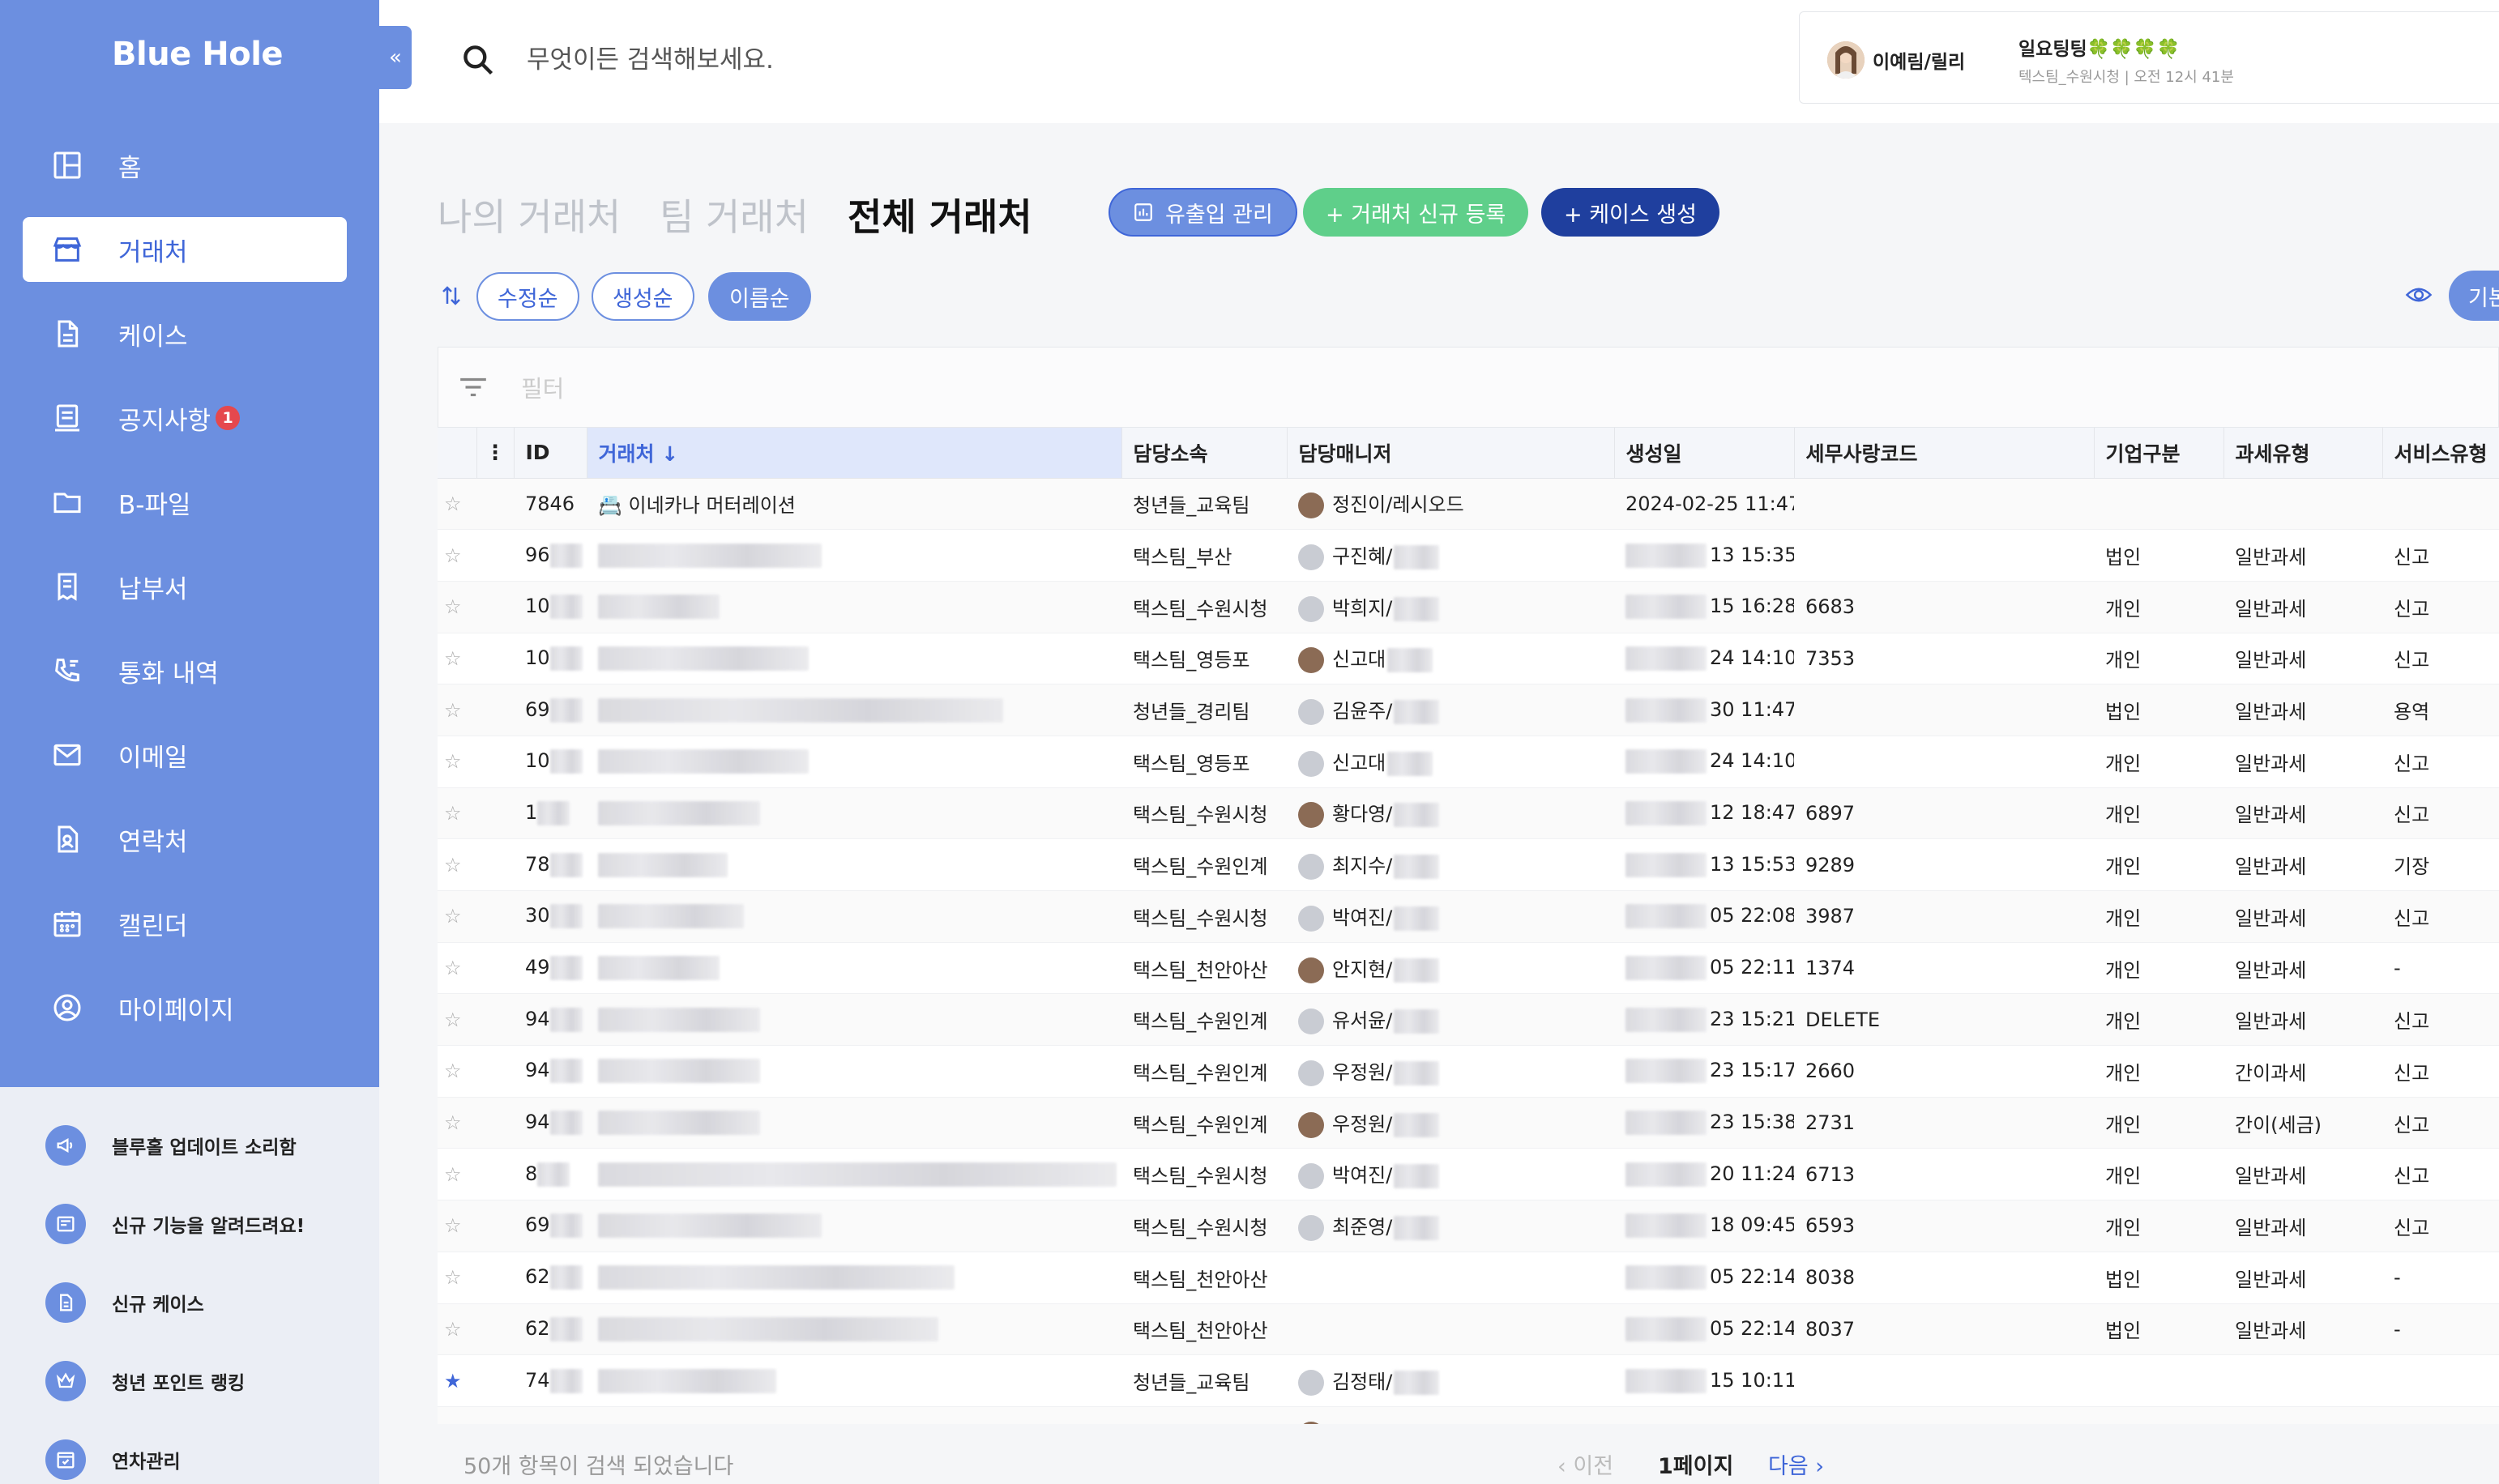 This screenshot has width=2499, height=1484. I want to click on search-input, so click(891, 60).